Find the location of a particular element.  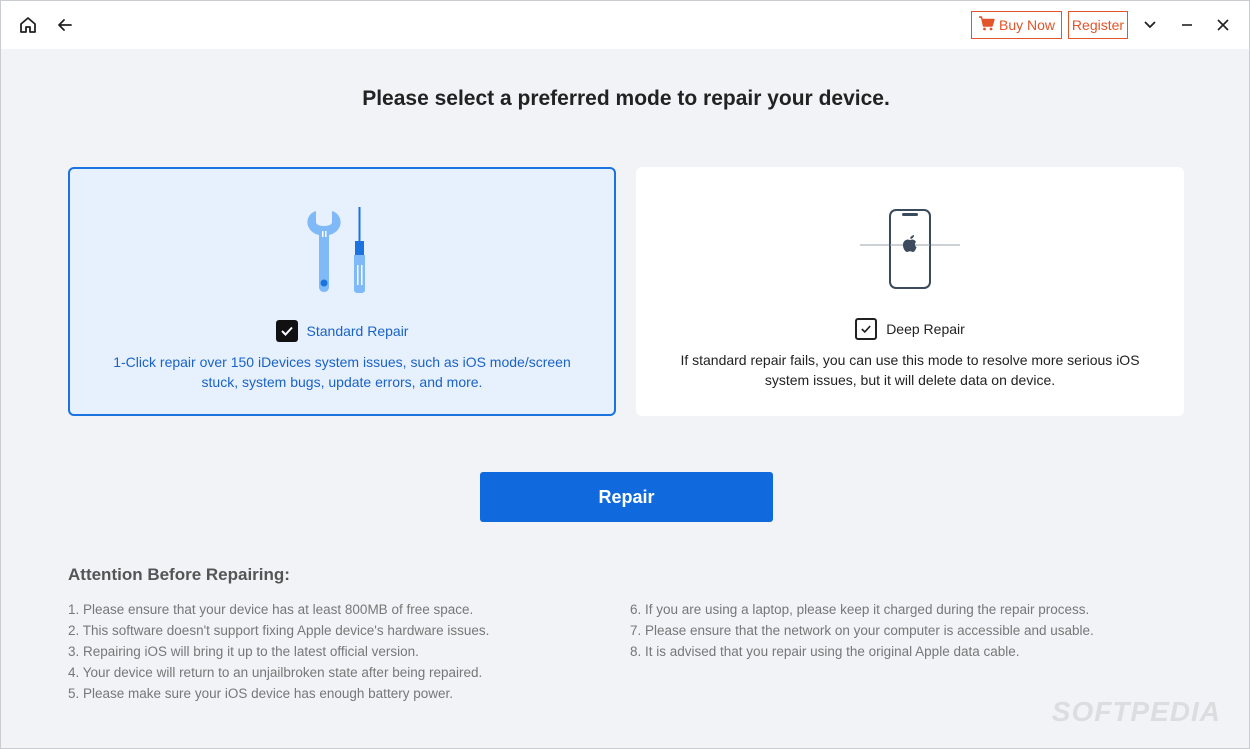

watermark: SOFTPEDIA is located at coordinates (1136, 711).